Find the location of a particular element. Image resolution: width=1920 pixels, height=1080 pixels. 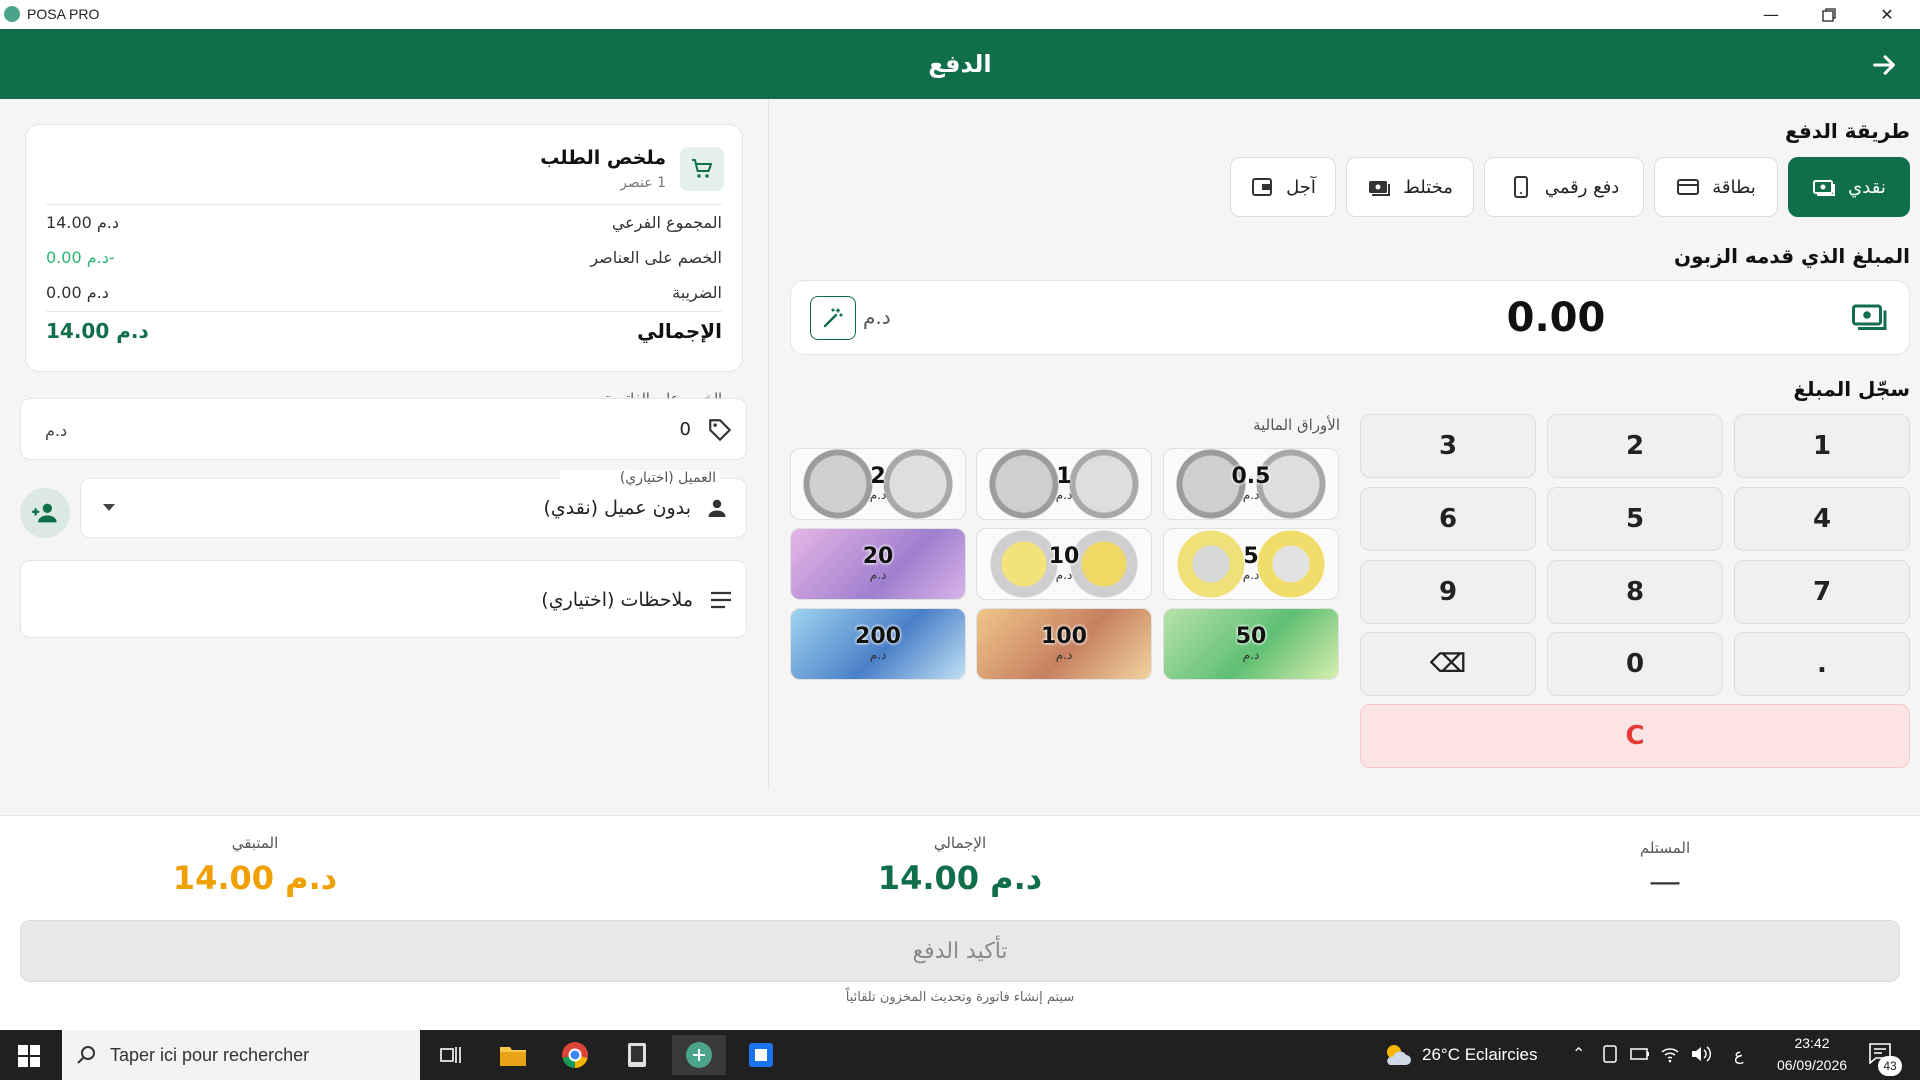

notes-field: ملاحظات (اختياري) is located at coordinates (383, 599).